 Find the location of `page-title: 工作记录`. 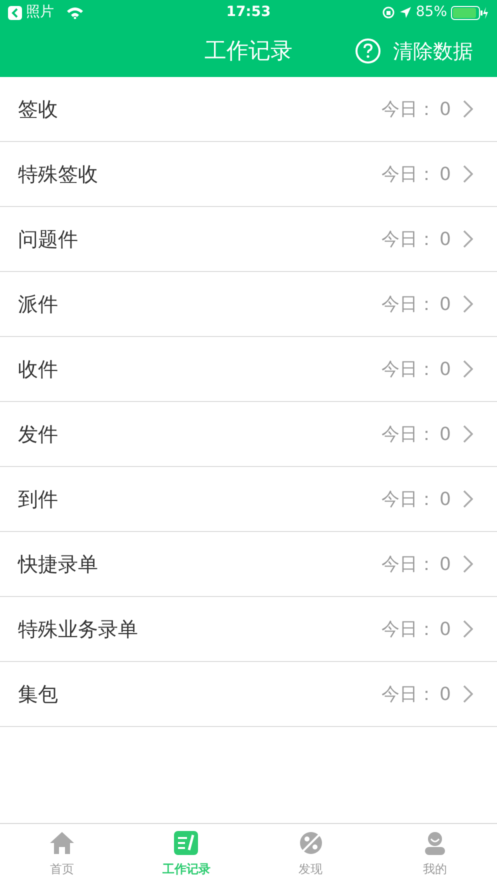

page-title: 工作记录 is located at coordinates (249, 52).